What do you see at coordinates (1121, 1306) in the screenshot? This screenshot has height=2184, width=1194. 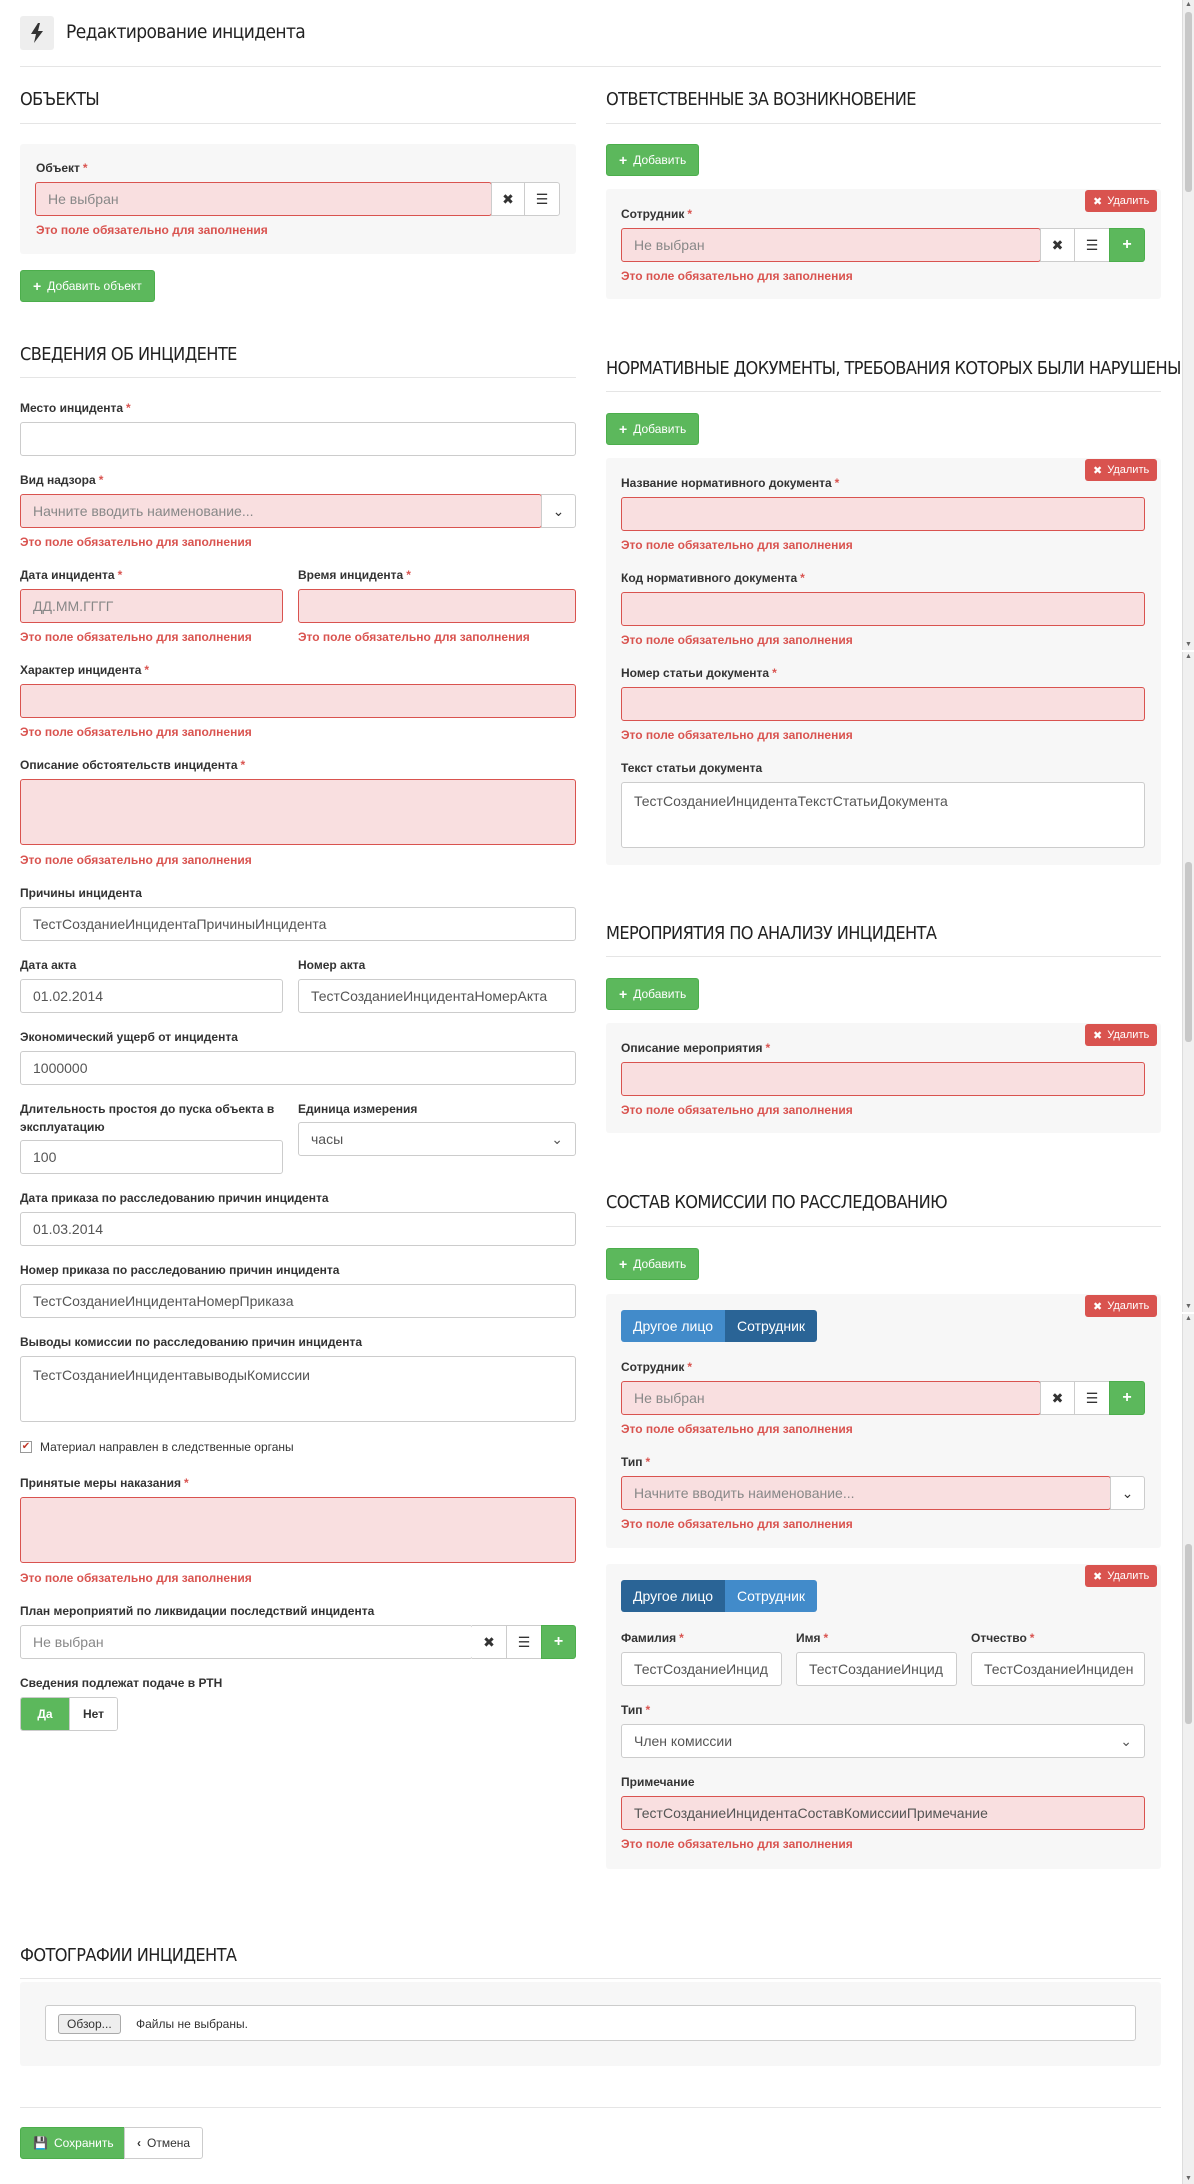 I see `commission-1-delete-button: ✖ Удалить` at bounding box center [1121, 1306].